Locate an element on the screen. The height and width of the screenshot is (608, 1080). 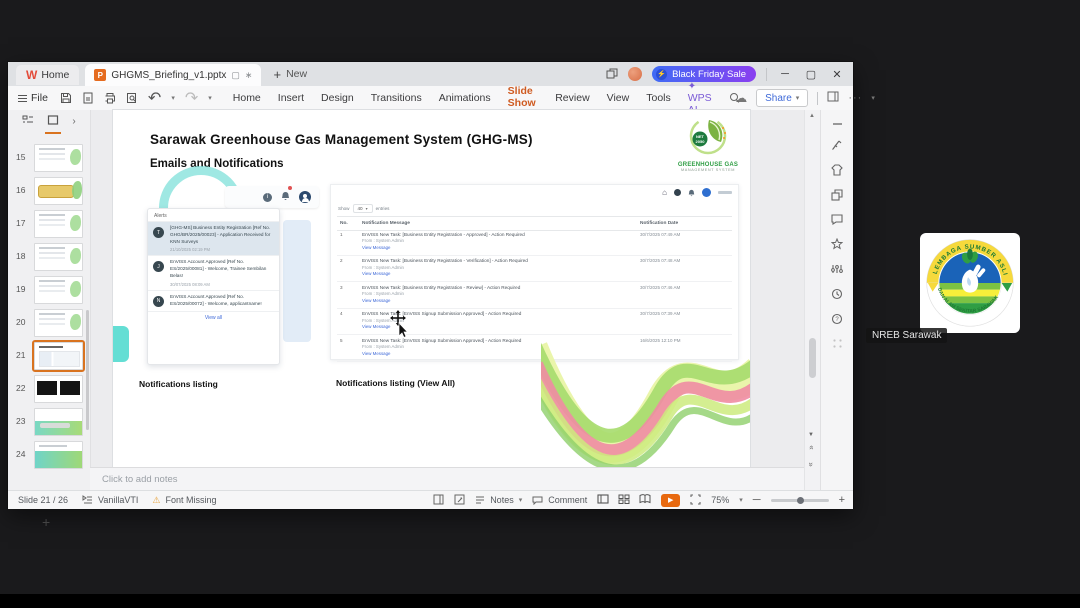
notes-bar: Click to add notes is located at coordinates (447, 479).